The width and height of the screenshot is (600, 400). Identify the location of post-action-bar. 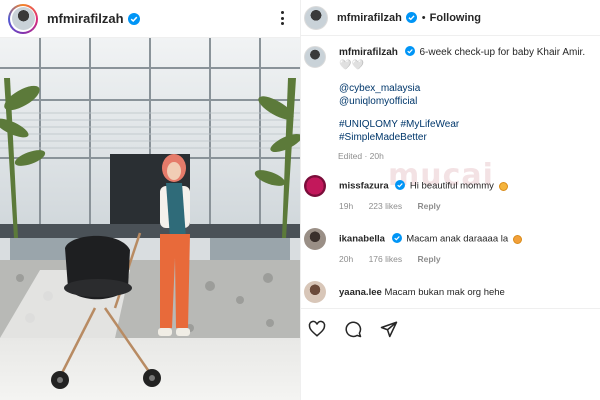
(450, 328).